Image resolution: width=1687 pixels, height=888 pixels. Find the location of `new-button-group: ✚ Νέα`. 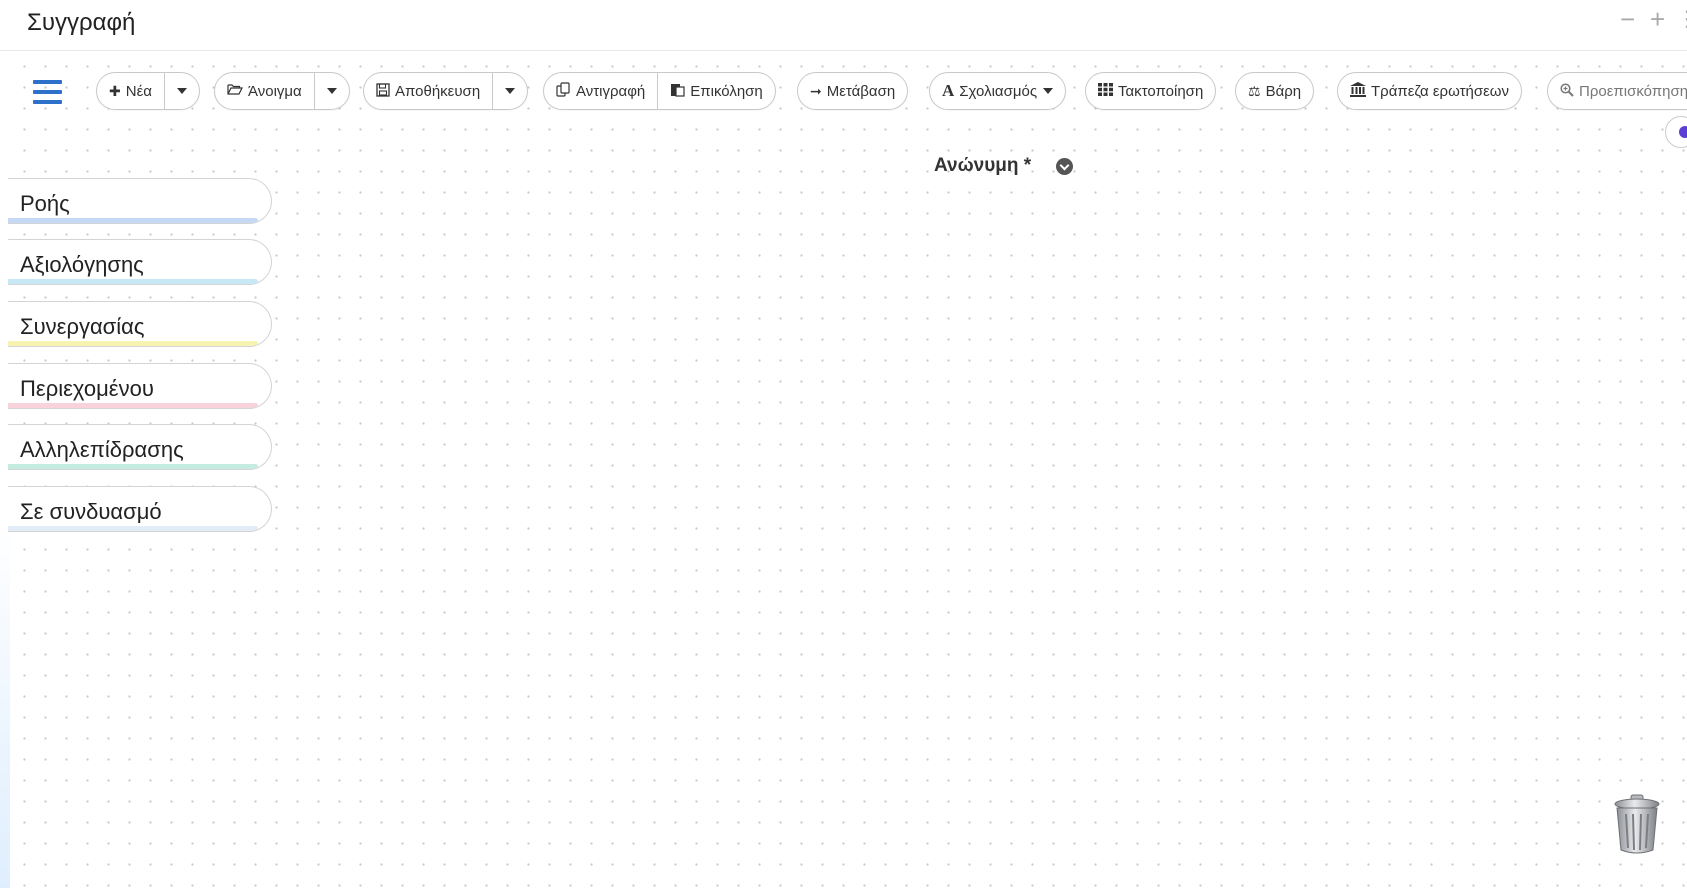

new-button-group: ✚ Νέα is located at coordinates (148, 91).